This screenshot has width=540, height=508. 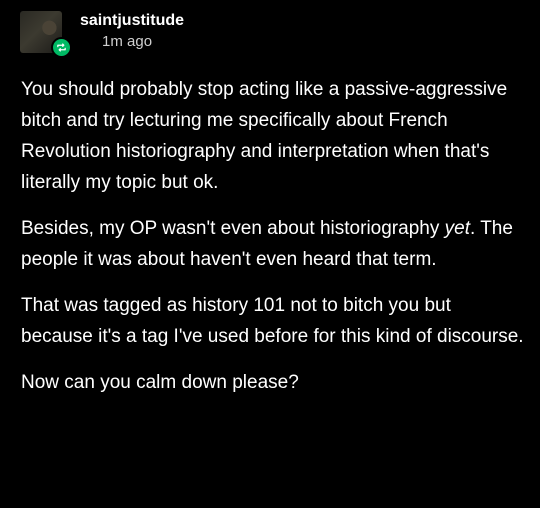 I want to click on paragraph-2-italic: yet, so click(x=457, y=228).